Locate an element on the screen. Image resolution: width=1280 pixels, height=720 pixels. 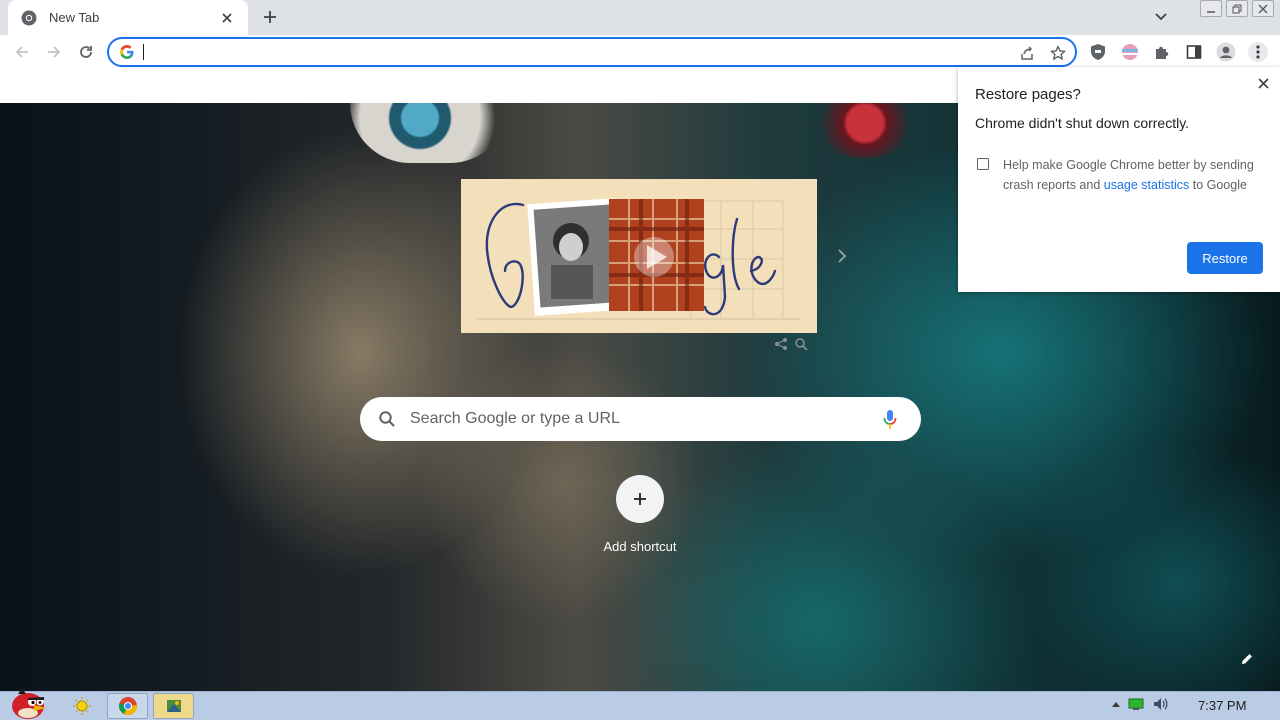
system-tray is located at coordinates (1140, 704).